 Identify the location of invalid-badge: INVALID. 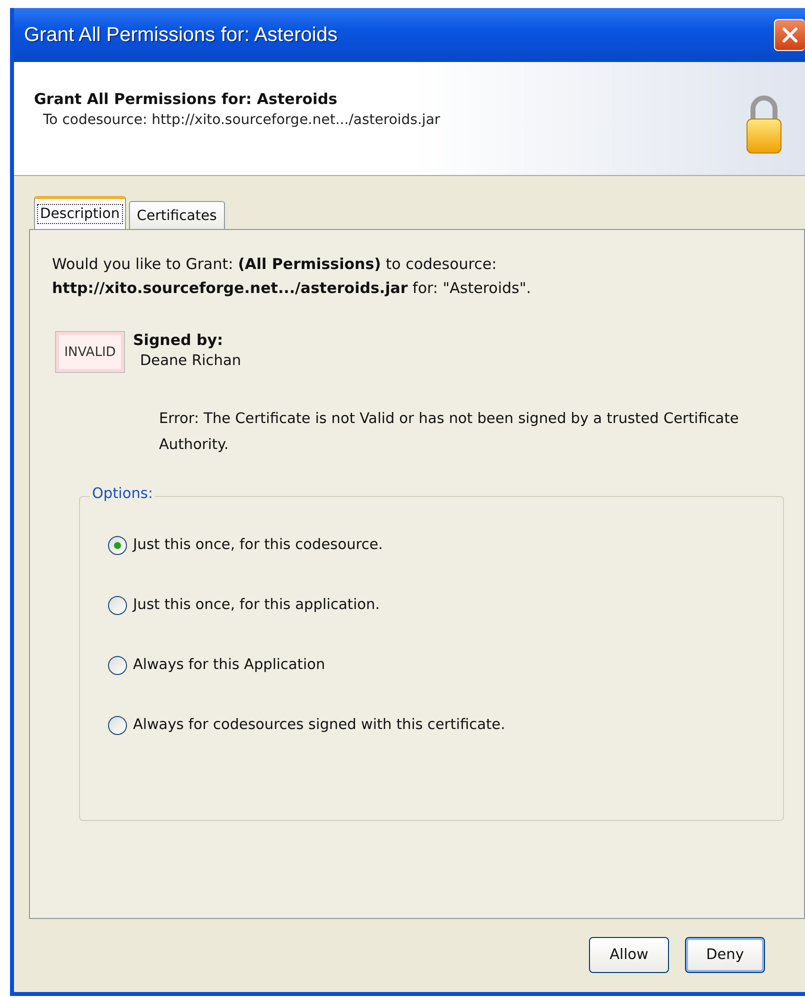
(90, 352).